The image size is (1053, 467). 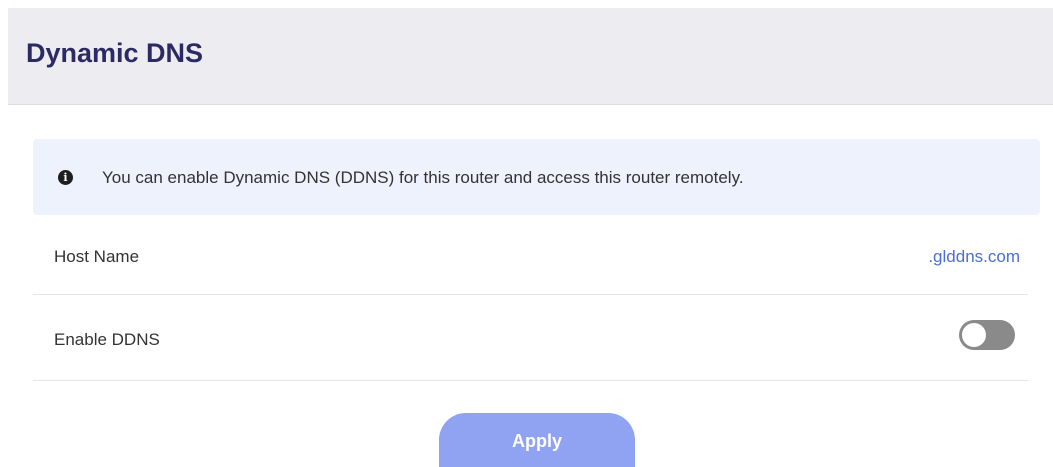 I want to click on enable-ddns-label: Enable DDNS, so click(x=107, y=339).